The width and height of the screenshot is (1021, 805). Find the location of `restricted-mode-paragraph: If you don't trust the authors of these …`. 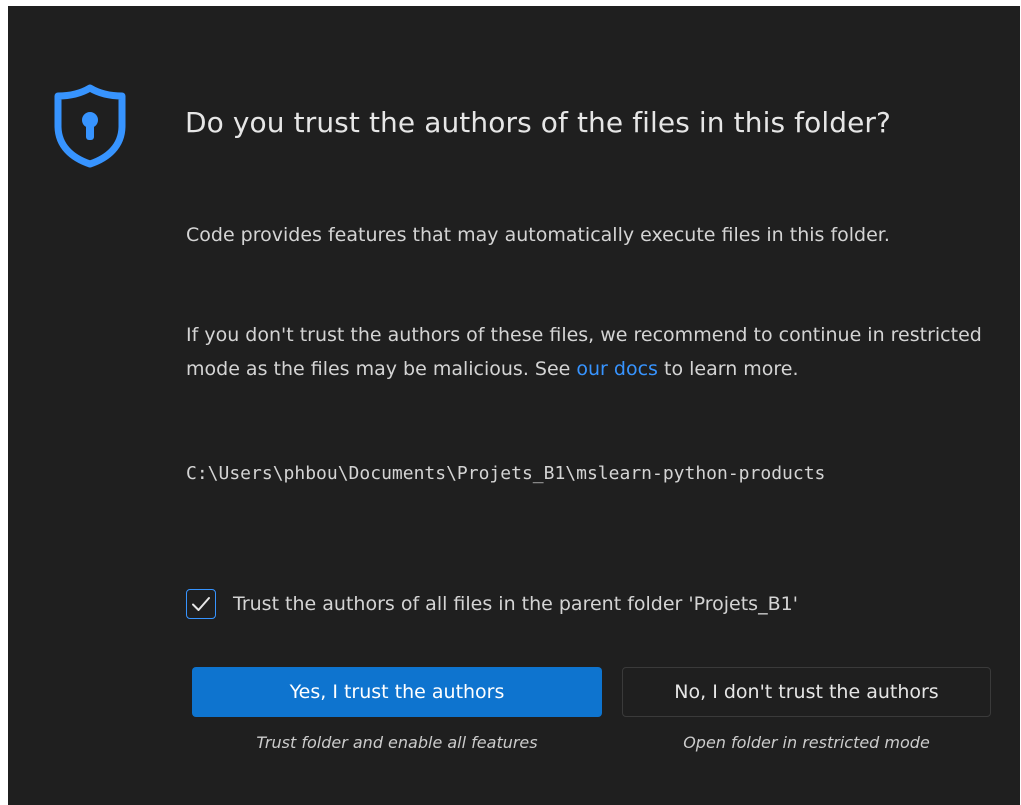

restricted-mode-paragraph: If you don't trust the authors of these … is located at coordinates (596, 352).